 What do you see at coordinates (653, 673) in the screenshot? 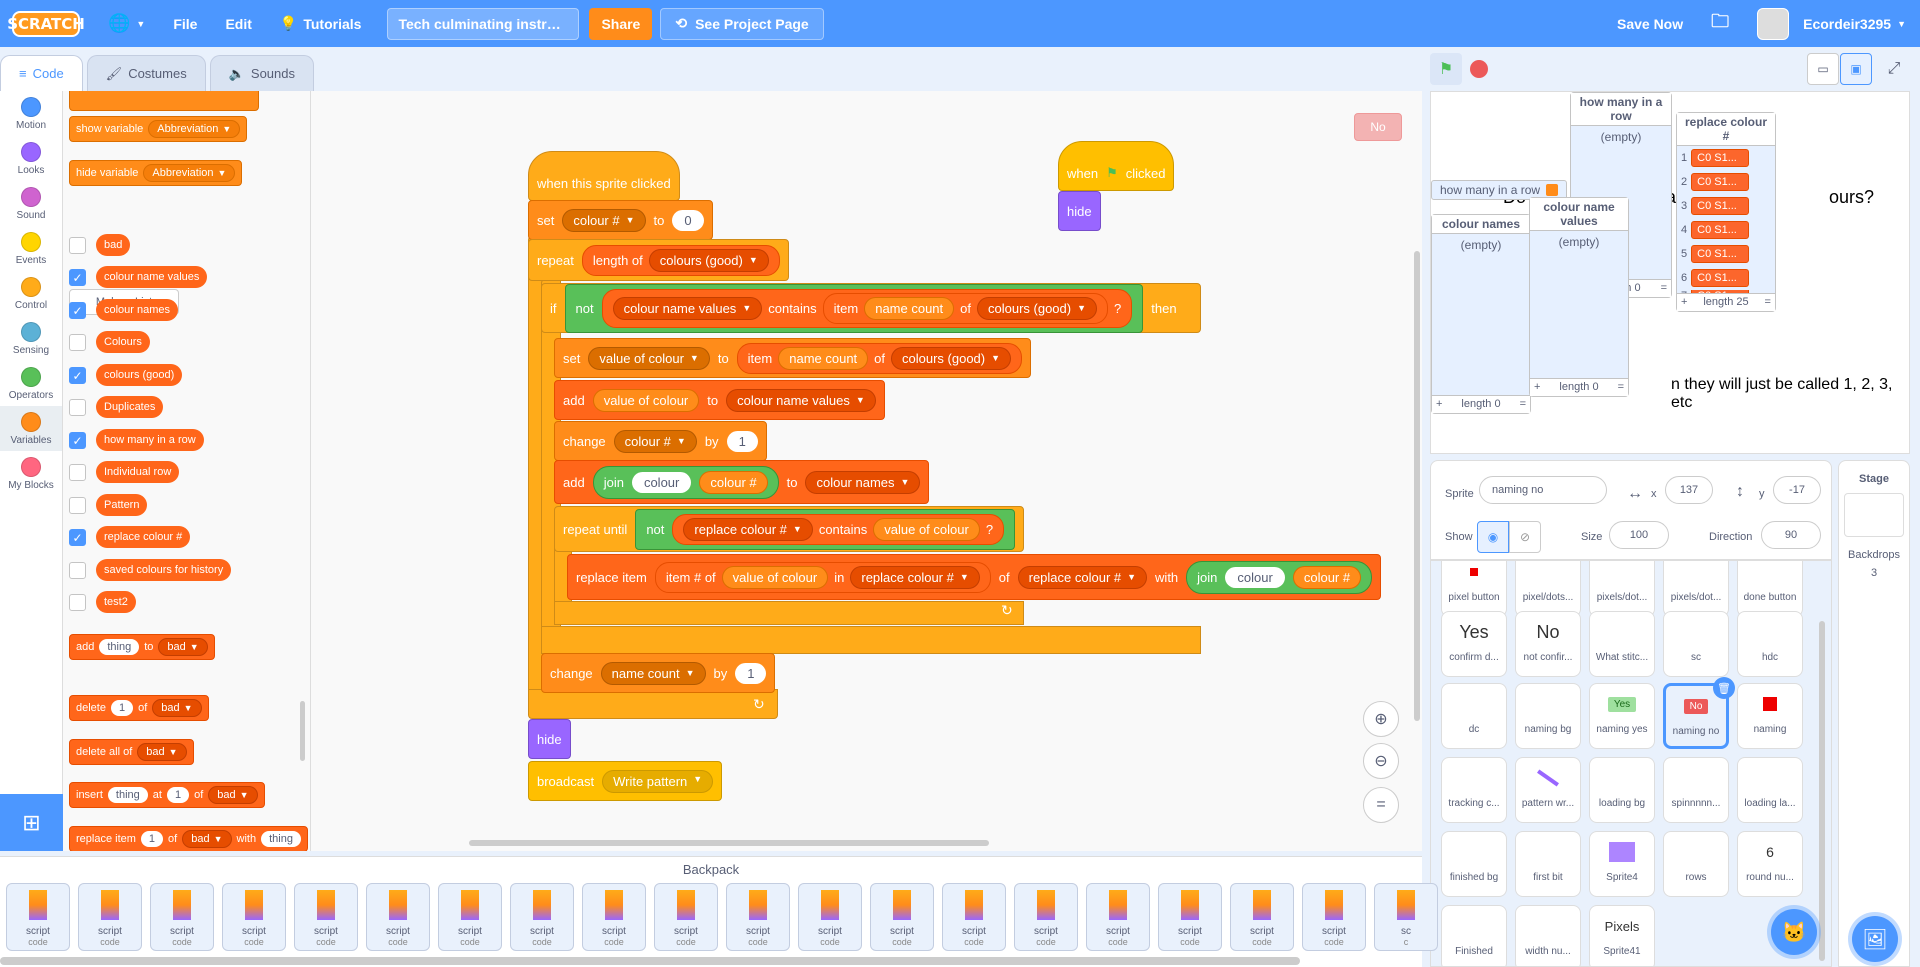
I see `variable-dropdown: name count ▼` at bounding box center [653, 673].